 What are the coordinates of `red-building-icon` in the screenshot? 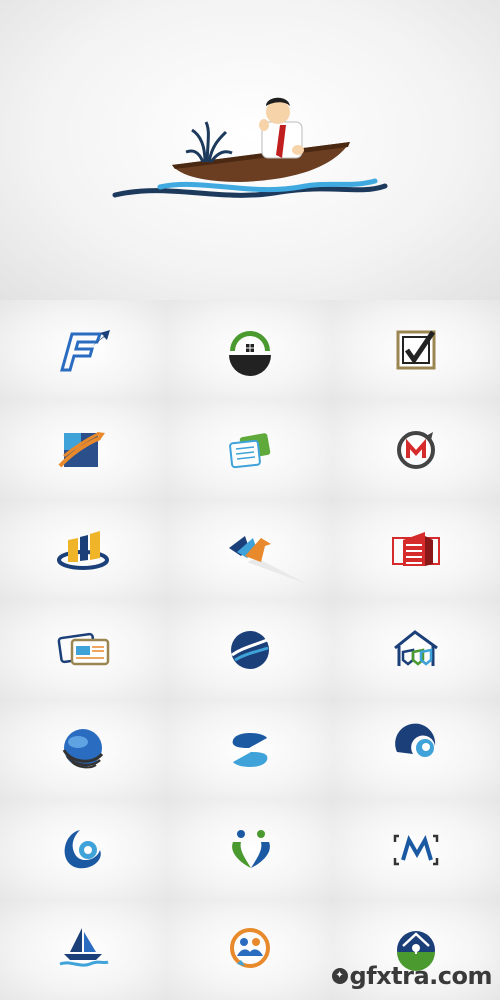 It's located at (416, 549).